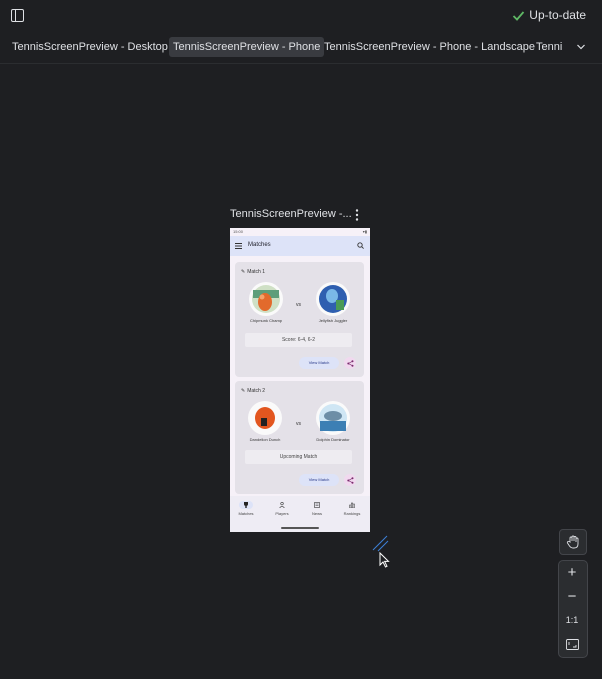 The width and height of the screenshot is (602, 679). I want to click on player-name: Chipmunk Champ, so click(265, 320).